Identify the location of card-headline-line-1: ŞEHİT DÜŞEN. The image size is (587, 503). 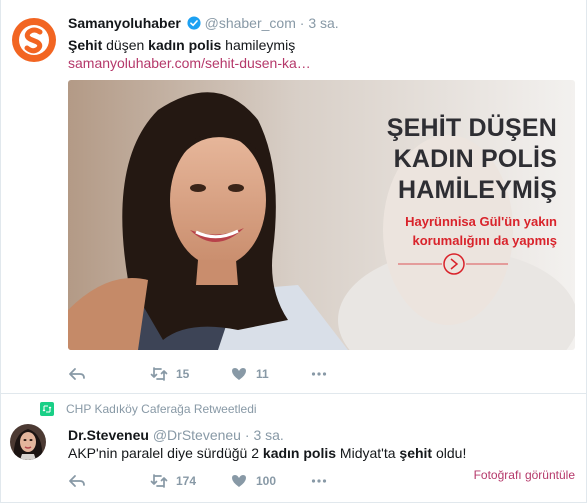
(471, 128).